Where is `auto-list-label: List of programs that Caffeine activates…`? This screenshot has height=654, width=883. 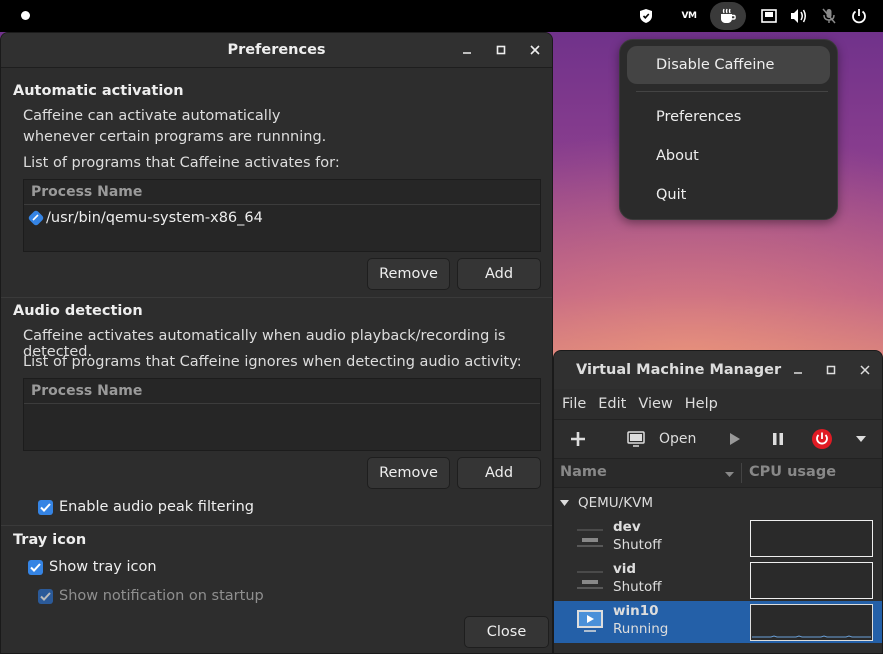 auto-list-label: List of programs that Caffeine activates… is located at coordinates (181, 163).